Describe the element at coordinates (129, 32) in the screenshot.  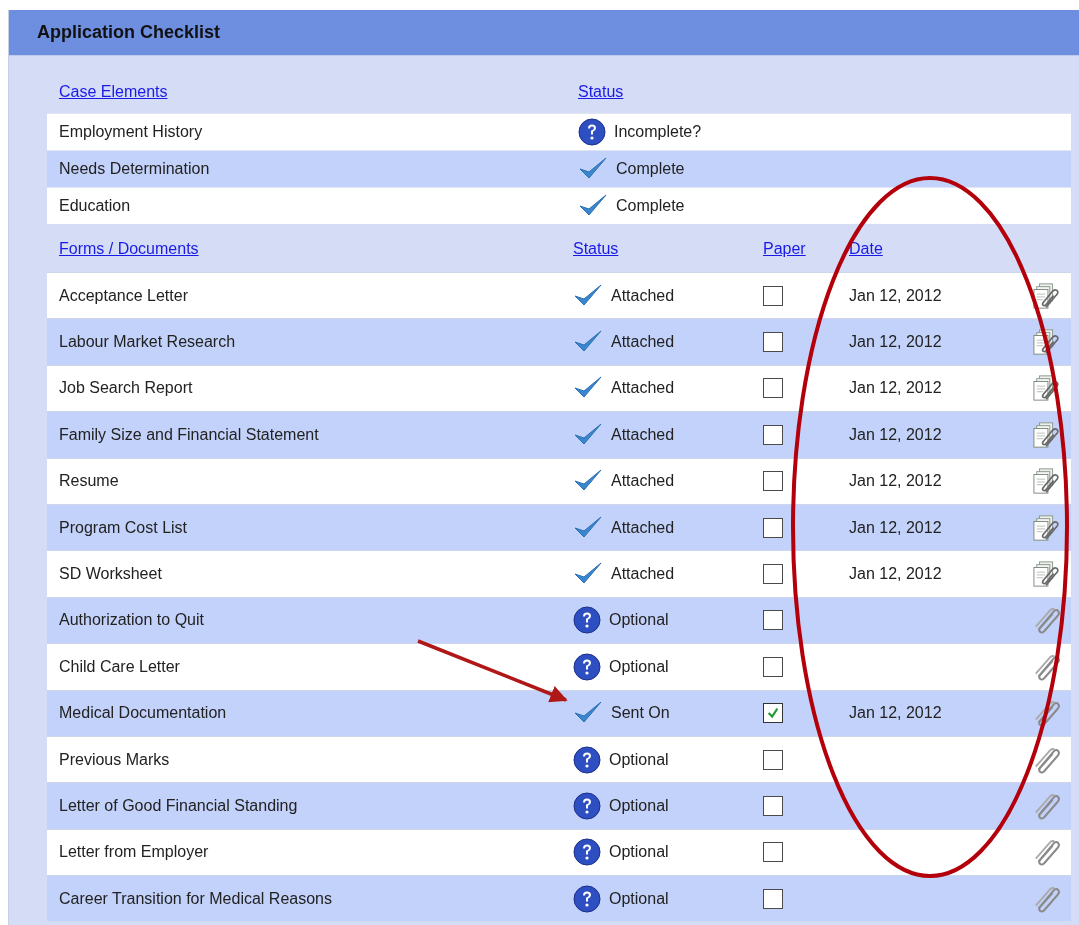
I see `panel-title: Application Checklist` at that location.